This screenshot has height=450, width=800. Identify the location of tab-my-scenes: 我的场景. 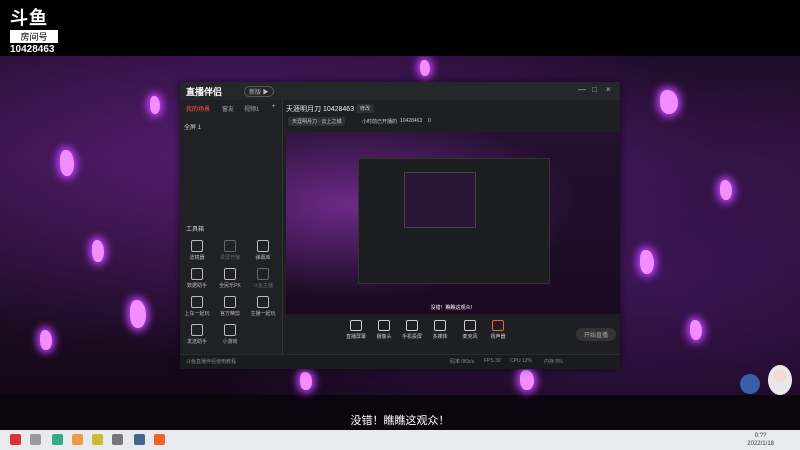
(198, 108).